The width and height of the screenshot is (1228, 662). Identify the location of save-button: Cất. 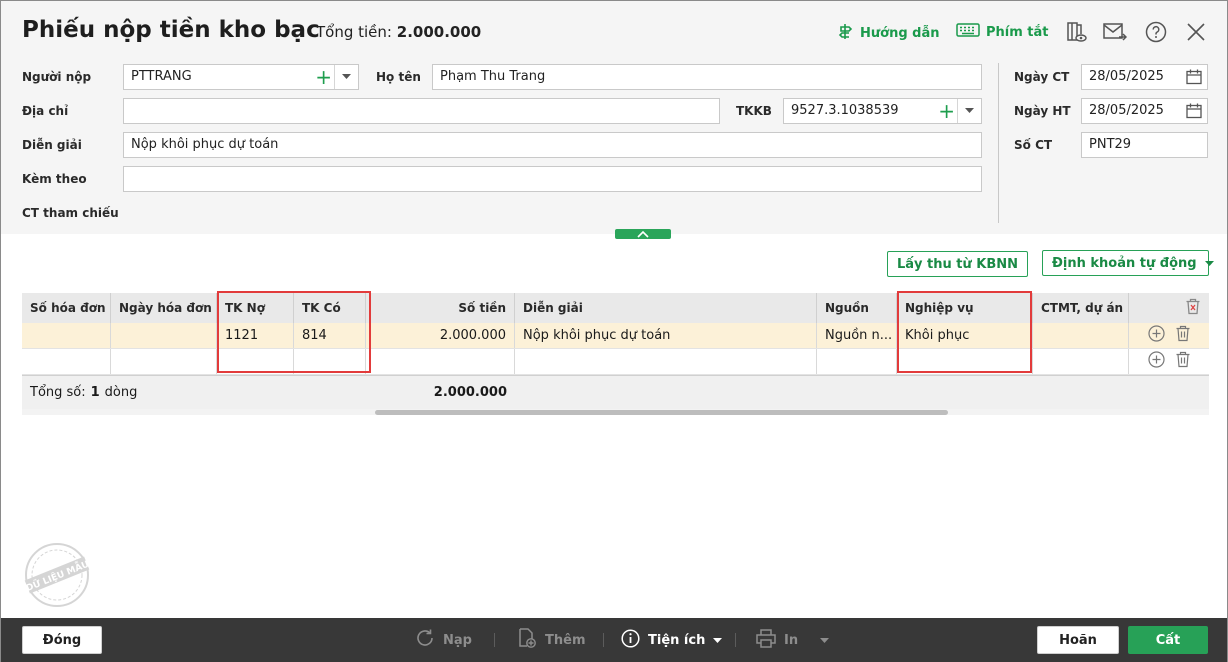
(1168, 640).